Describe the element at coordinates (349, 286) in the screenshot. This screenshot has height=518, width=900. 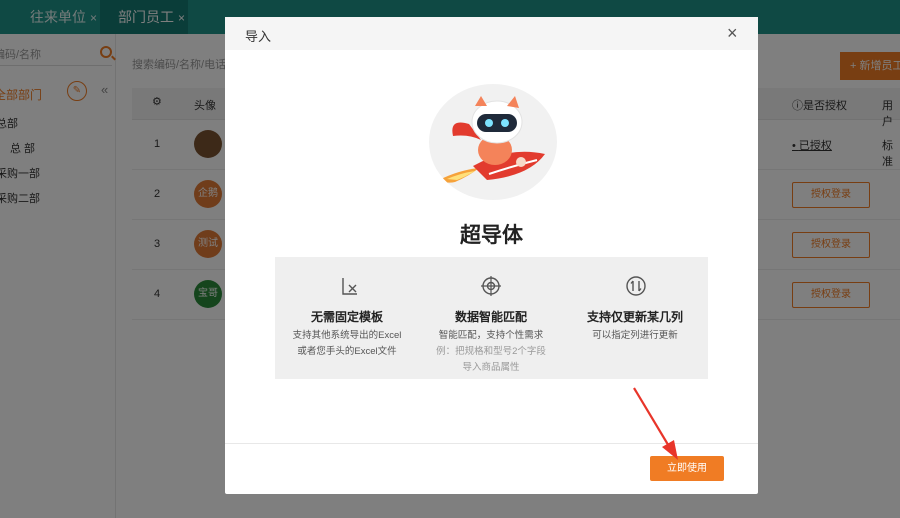
I see `no-template-icon` at that location.